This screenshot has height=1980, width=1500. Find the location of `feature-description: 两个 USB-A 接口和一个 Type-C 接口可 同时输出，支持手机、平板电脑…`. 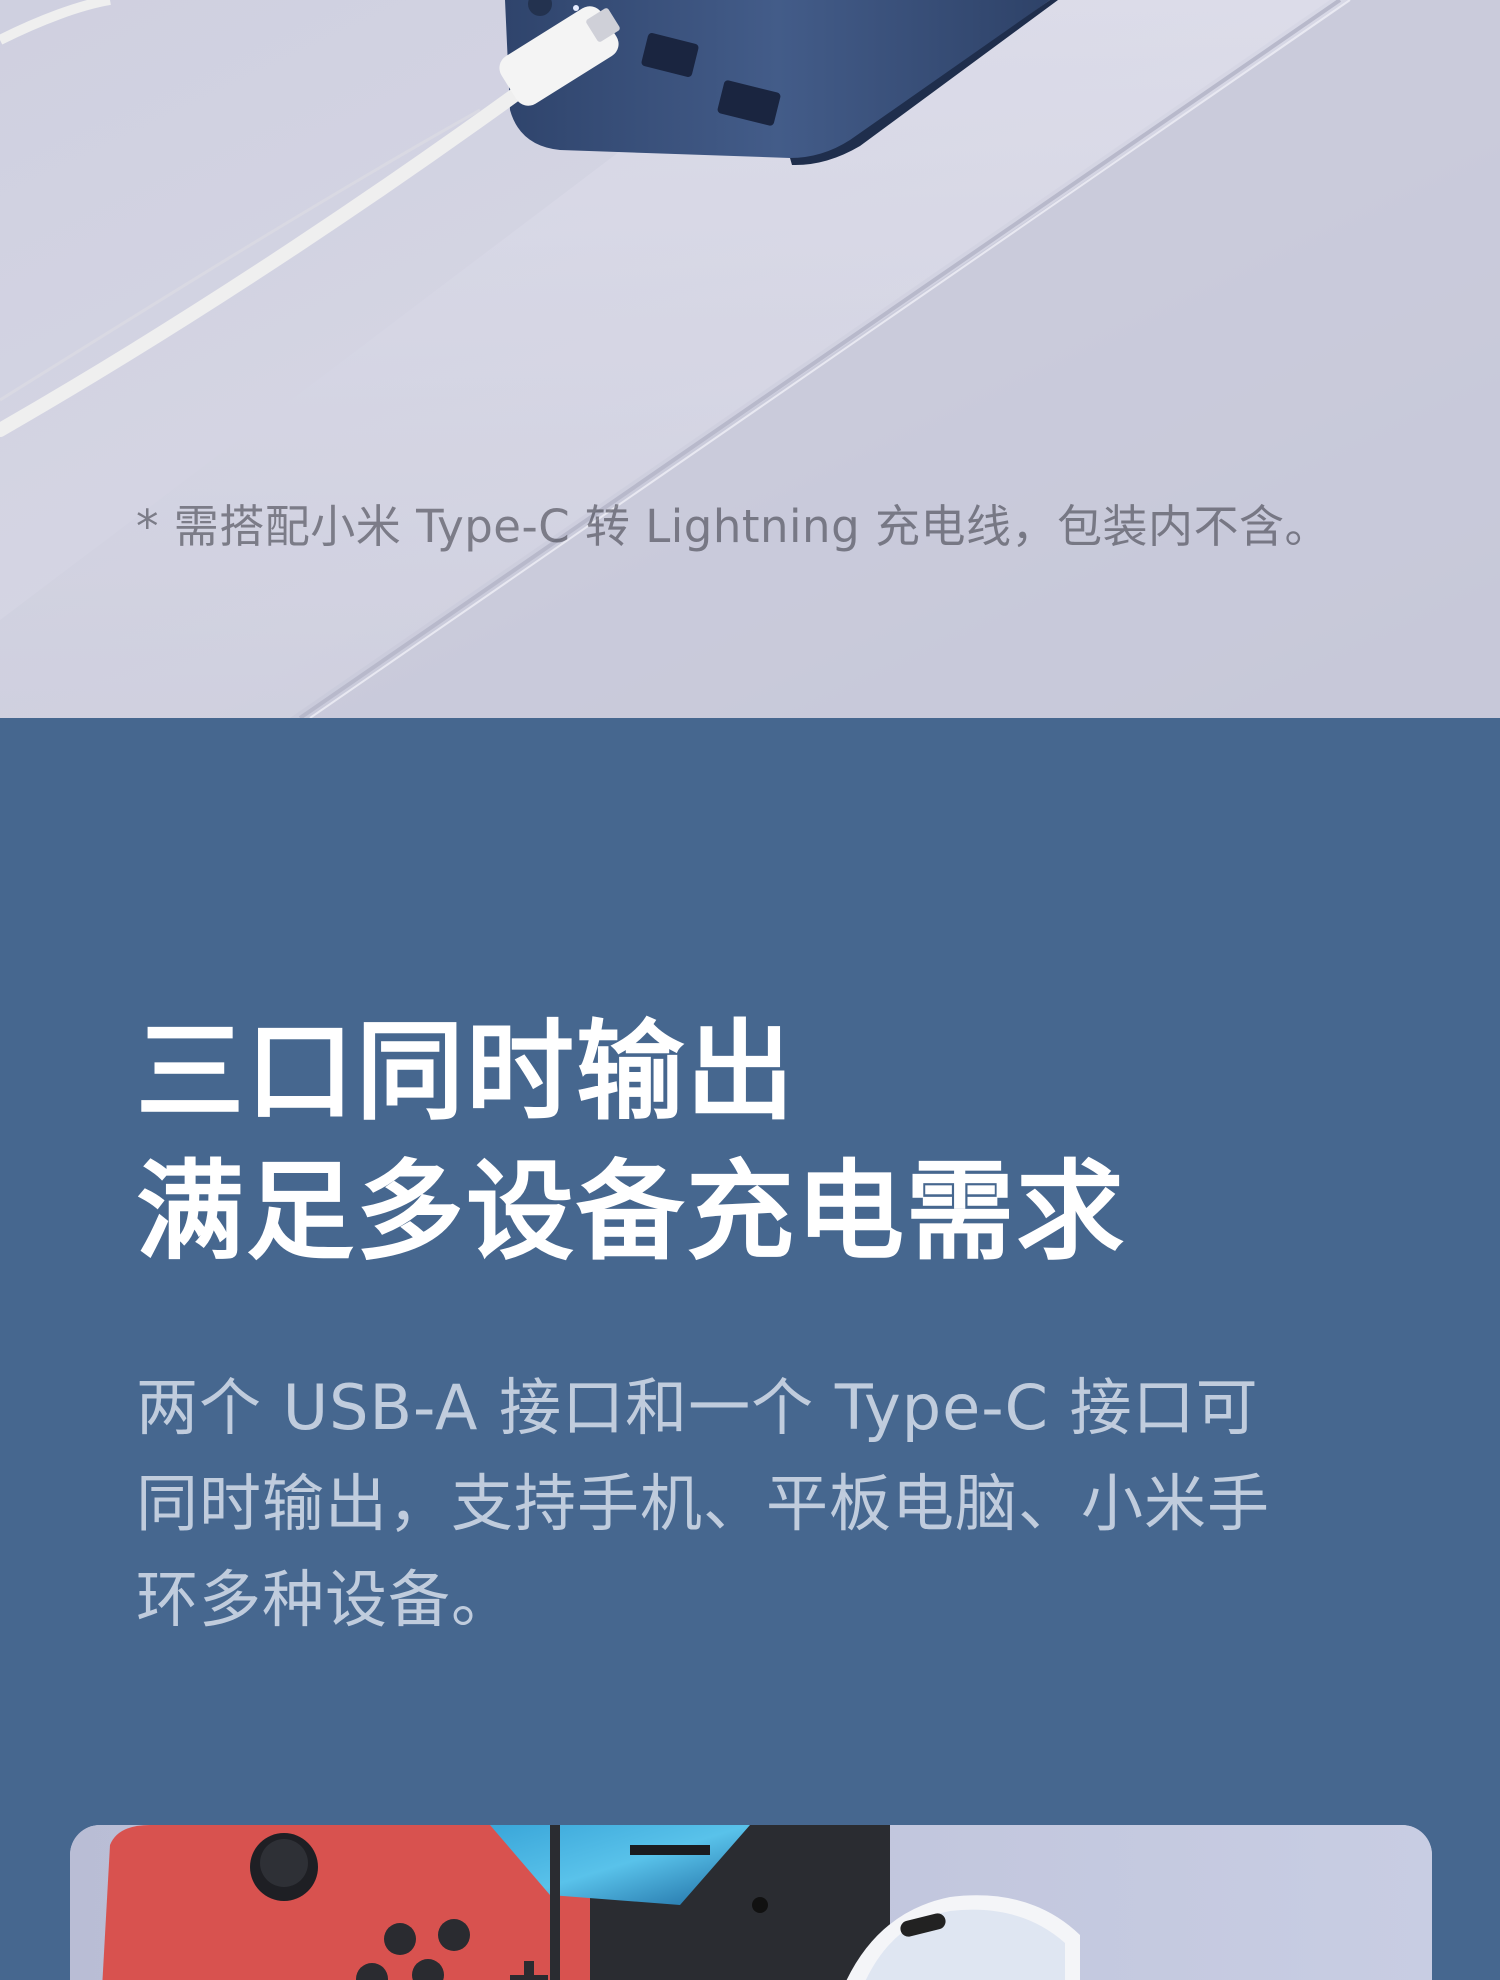

feature-description: 两个 USB-A 接口和一个 Type-C 接口可 同时输出，支持手机、平板电脑… is located at coordinates (756, 1504).